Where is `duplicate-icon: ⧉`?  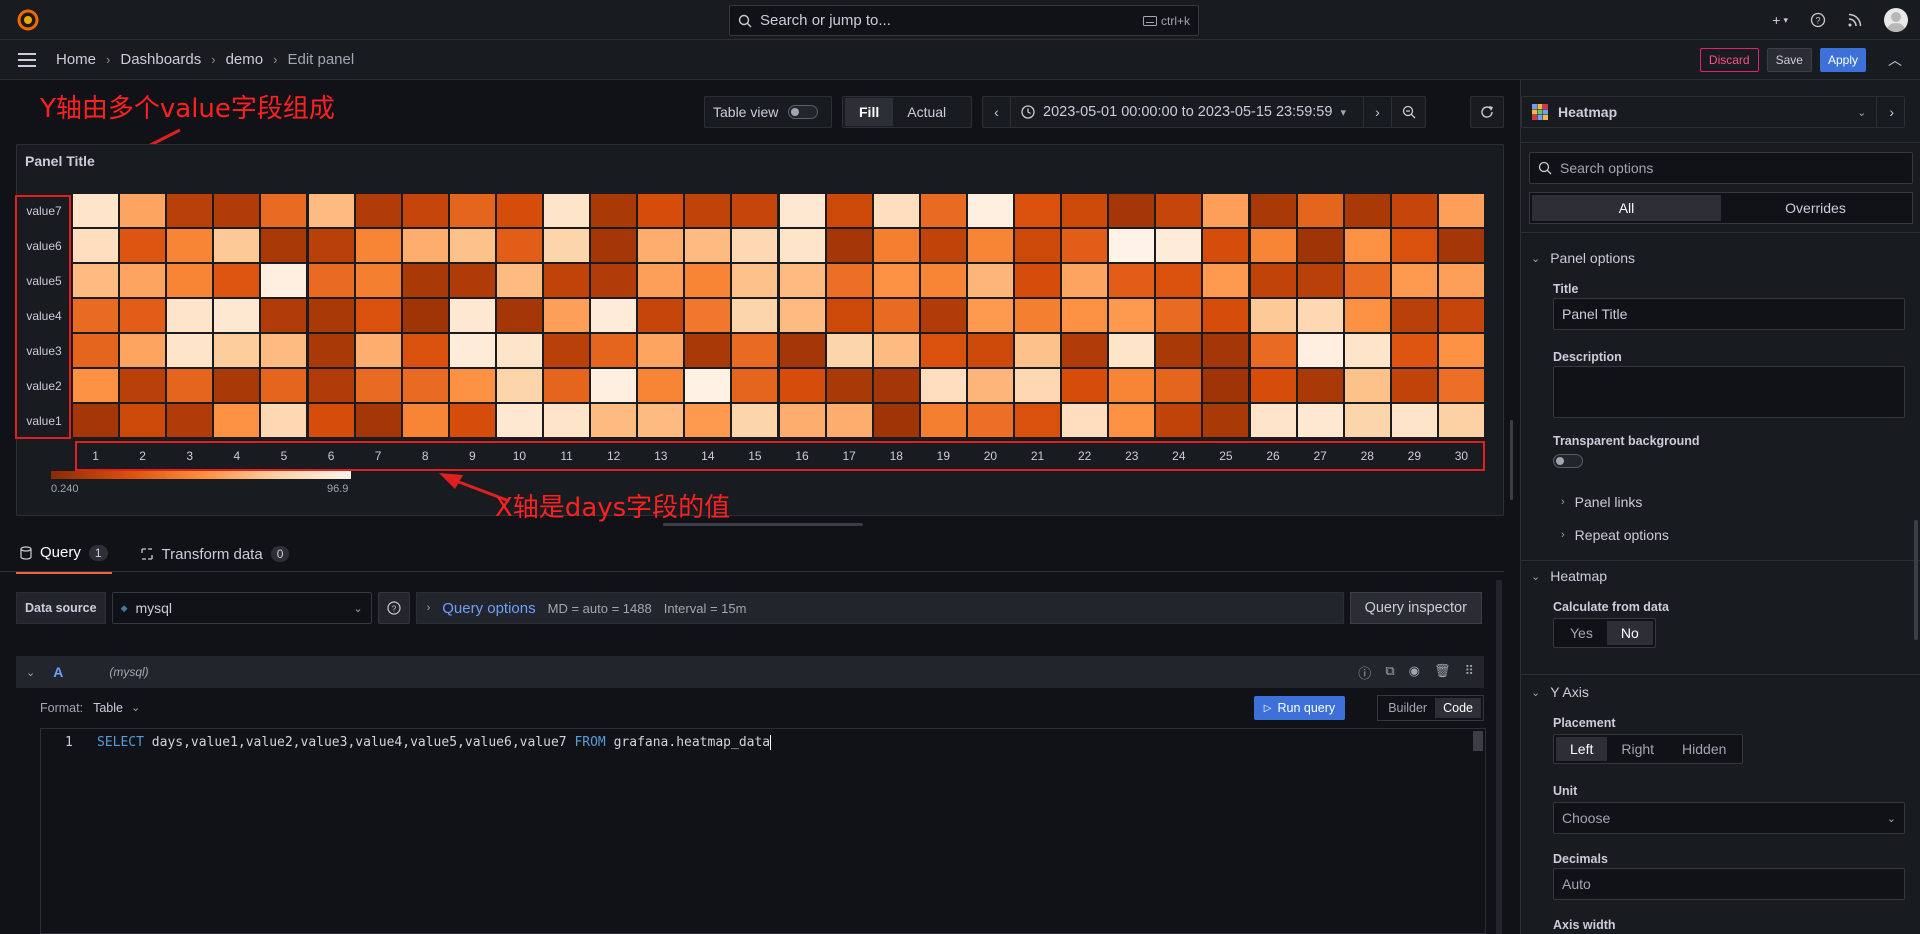 duplicate-icon: ⧉ is located at coordinates (1389, 672).